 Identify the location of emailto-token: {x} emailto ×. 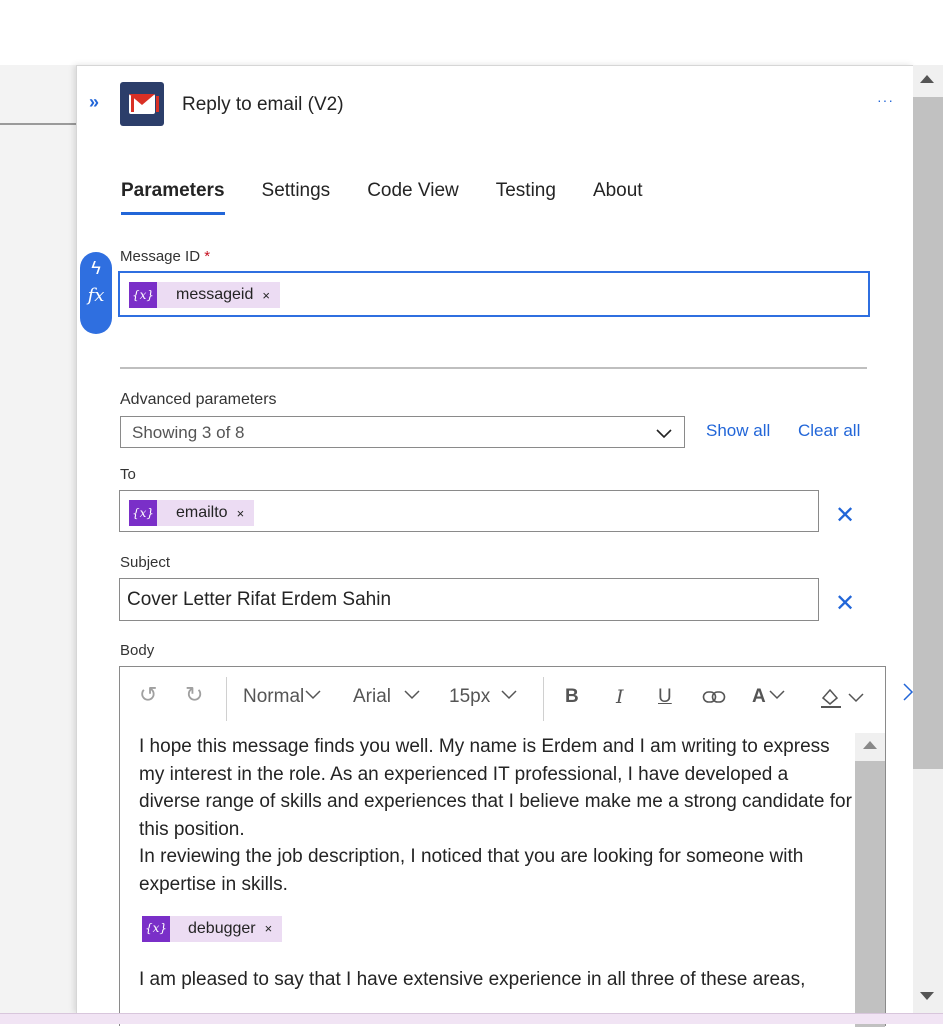
(192, 513).